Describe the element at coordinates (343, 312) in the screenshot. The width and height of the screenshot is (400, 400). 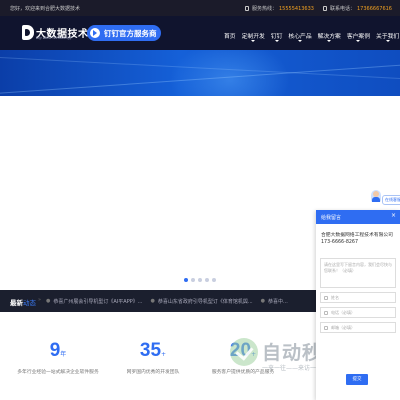
I see `phone-field-placeholder: 电话（必填）` at that location.